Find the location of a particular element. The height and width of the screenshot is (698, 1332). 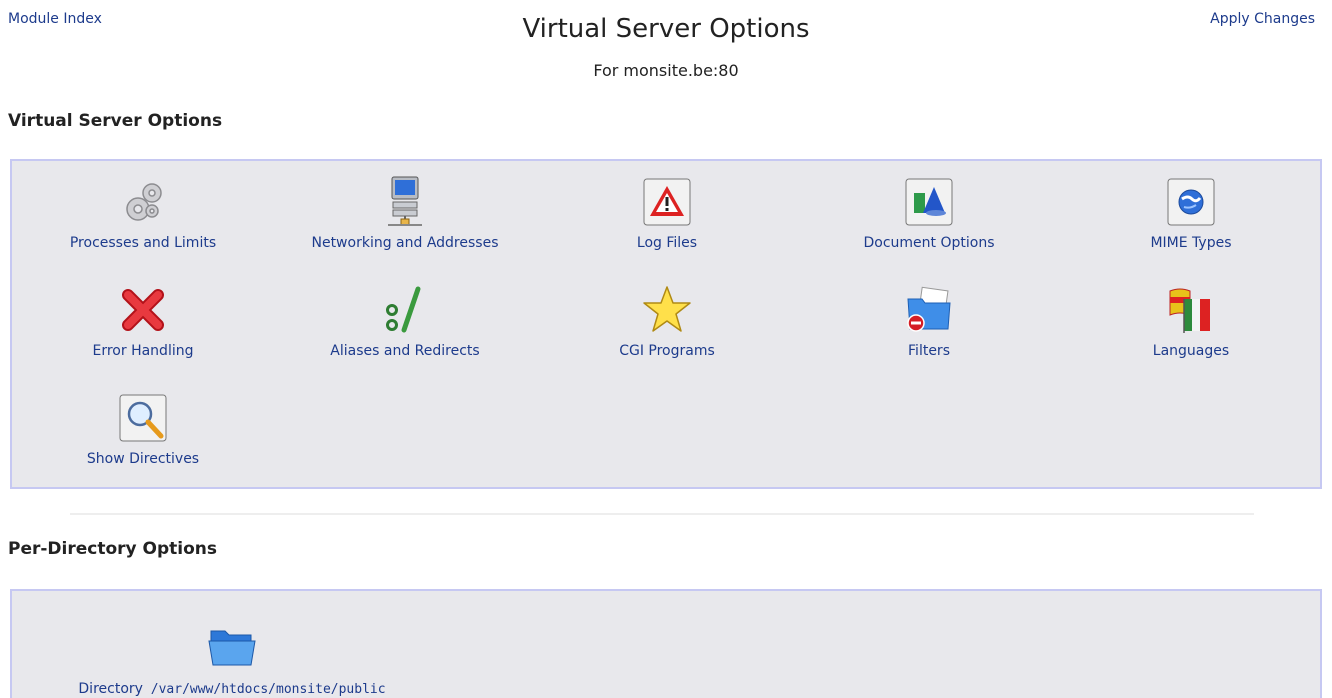

aliases-and-redirects-option: Aliases and Redirects is located at coordinates (405, 321).